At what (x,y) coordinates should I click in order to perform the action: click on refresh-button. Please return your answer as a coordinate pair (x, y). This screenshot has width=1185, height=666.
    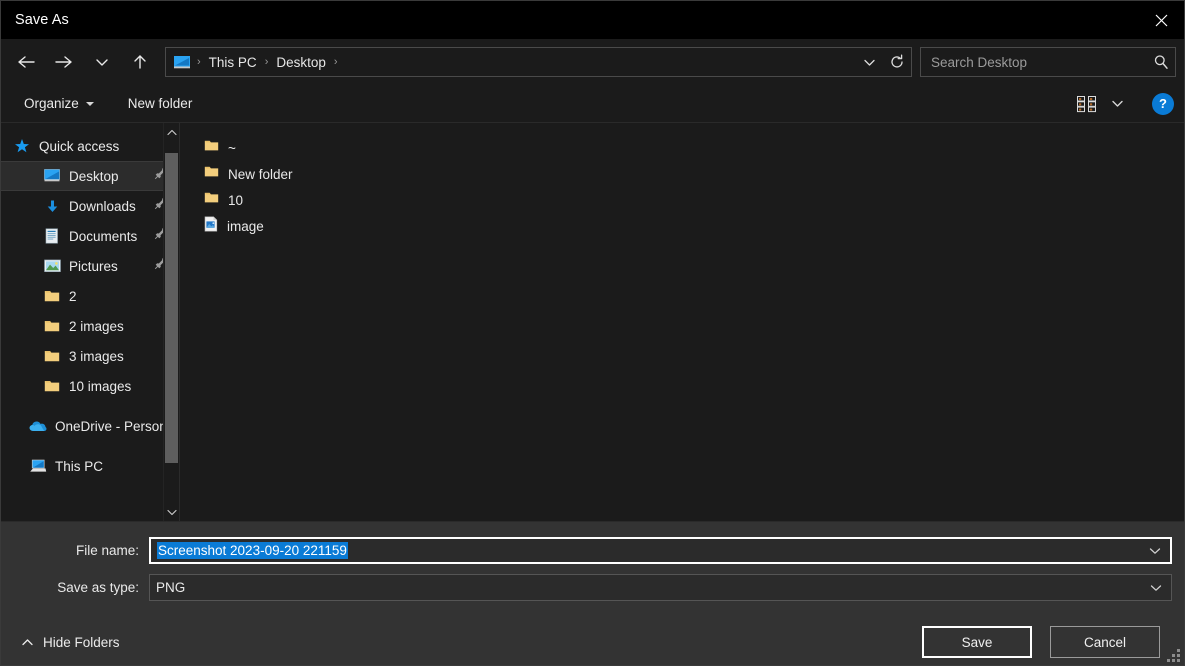
    Looking at the image, I should click on (897, 62).